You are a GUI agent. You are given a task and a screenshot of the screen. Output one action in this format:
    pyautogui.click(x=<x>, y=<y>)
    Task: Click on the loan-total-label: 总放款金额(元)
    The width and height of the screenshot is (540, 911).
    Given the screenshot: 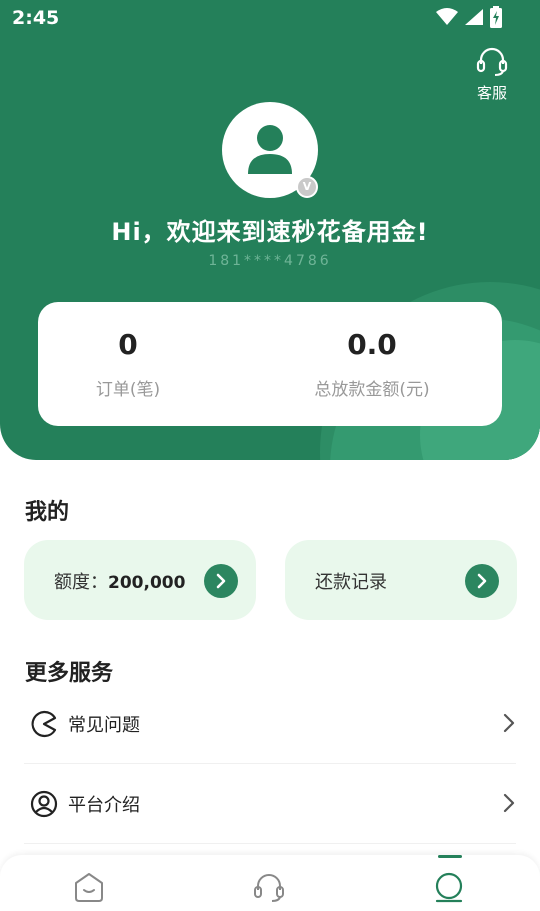 What is the action you would take?
    pyautogui.click(x=372, y=390)
    